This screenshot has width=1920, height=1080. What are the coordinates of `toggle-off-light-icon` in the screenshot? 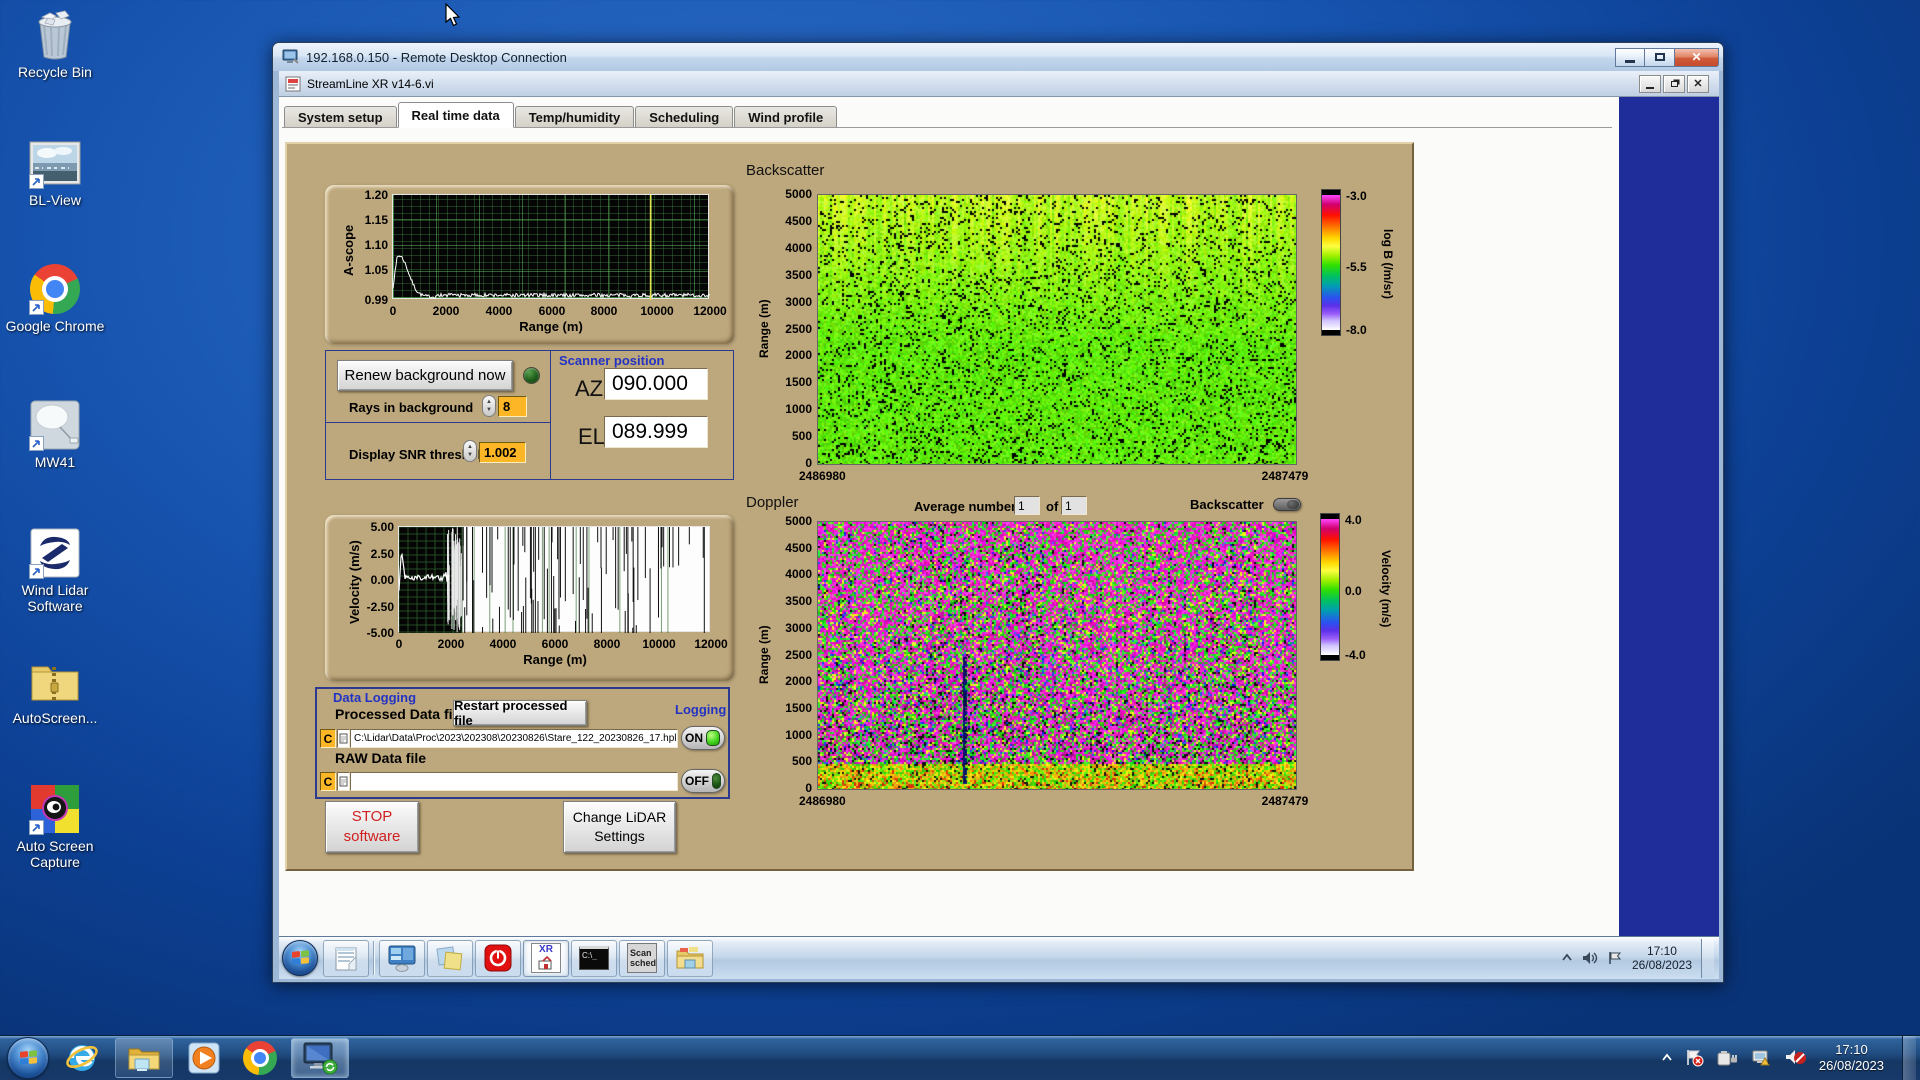 It's located at (716, 781).